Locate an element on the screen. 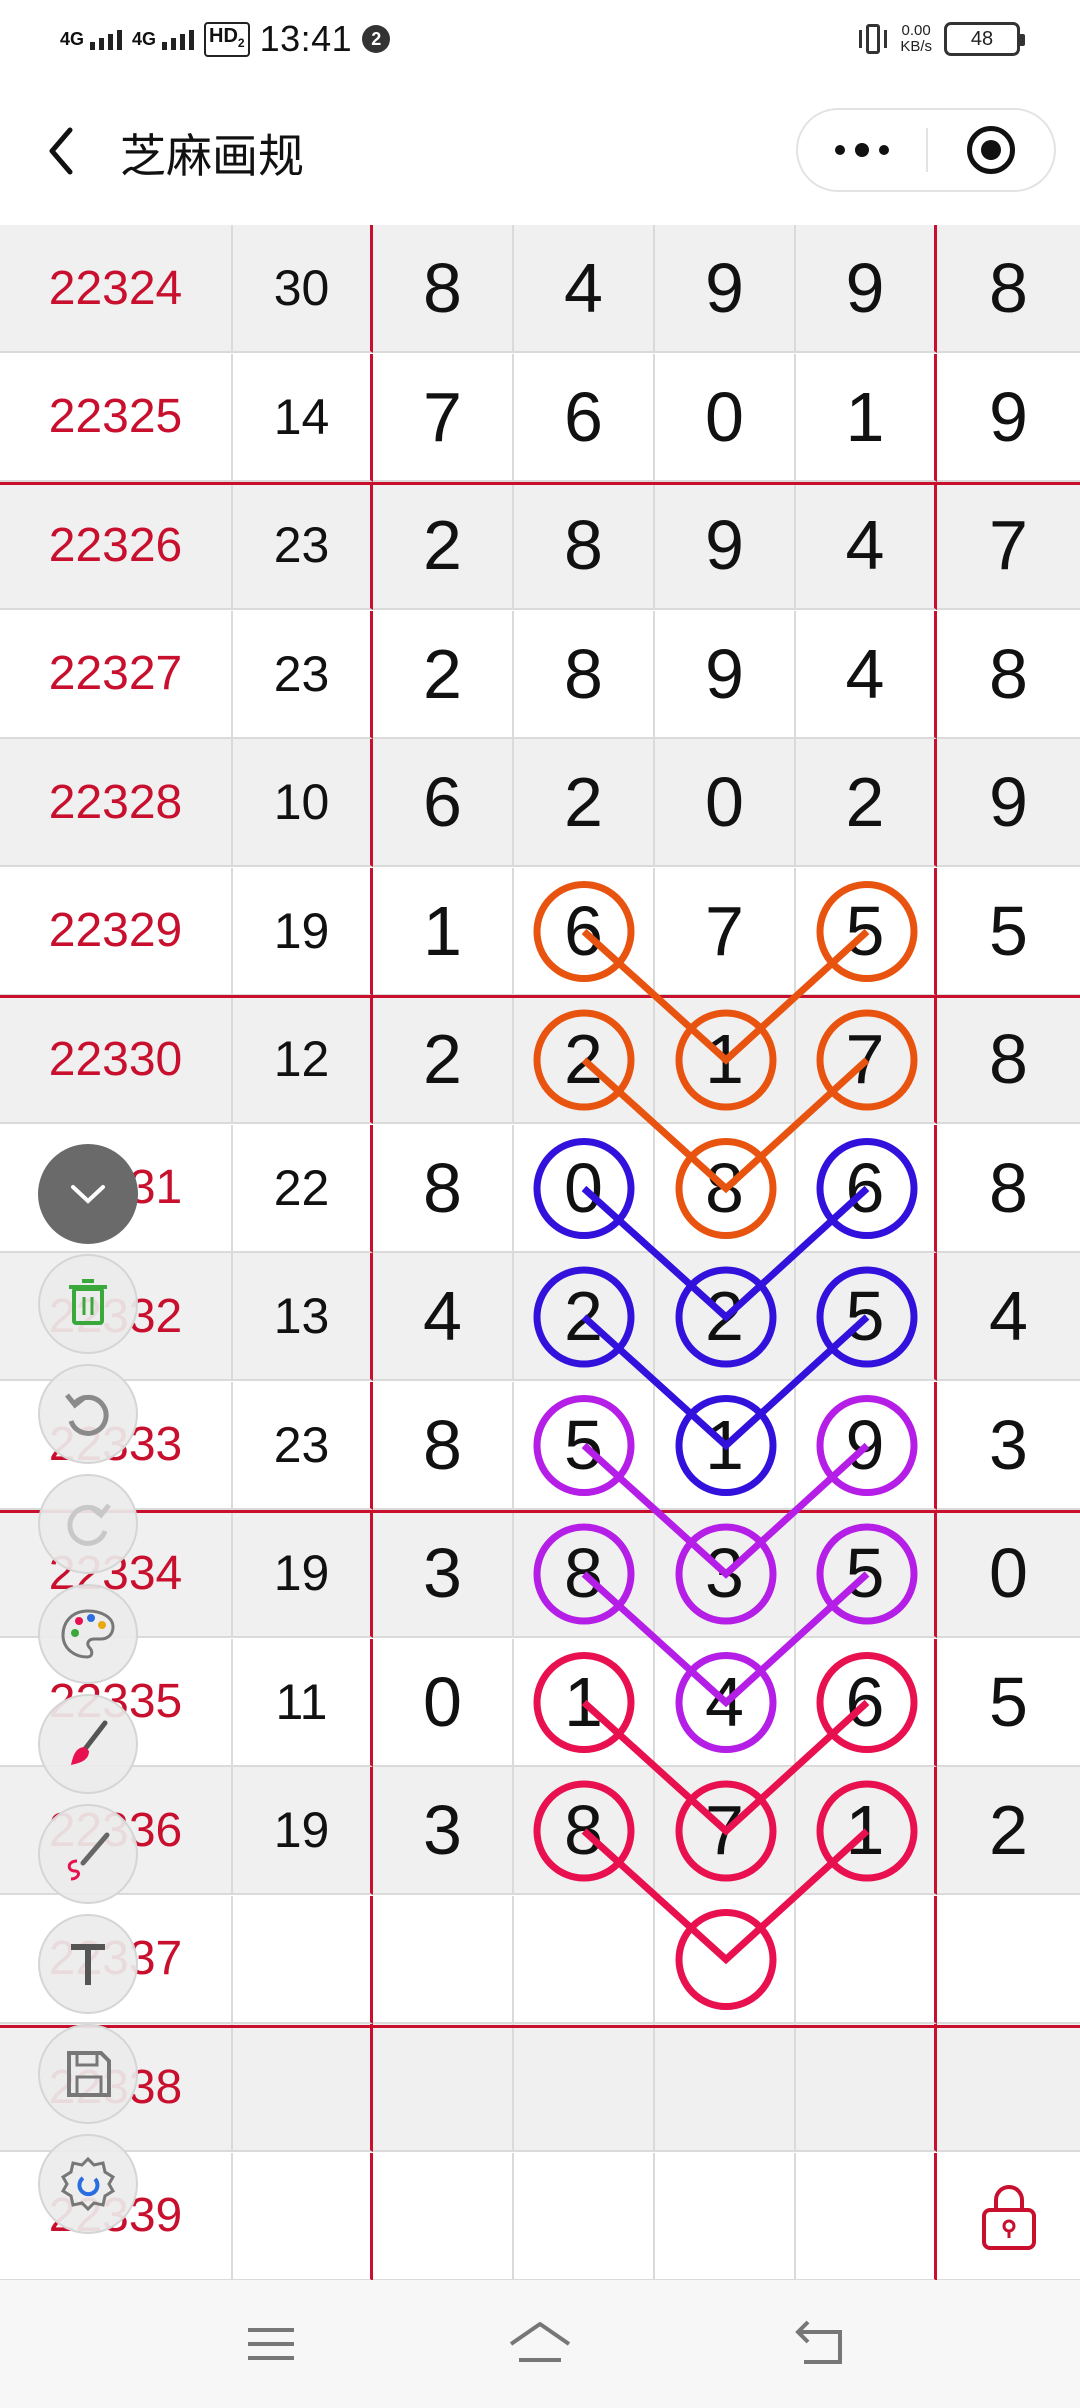 Image resolution: width=1080 pixels, height=2408 pixels. table-row: 22330 12 2 2 1 7 8 is located at coordinates (540, 1060).